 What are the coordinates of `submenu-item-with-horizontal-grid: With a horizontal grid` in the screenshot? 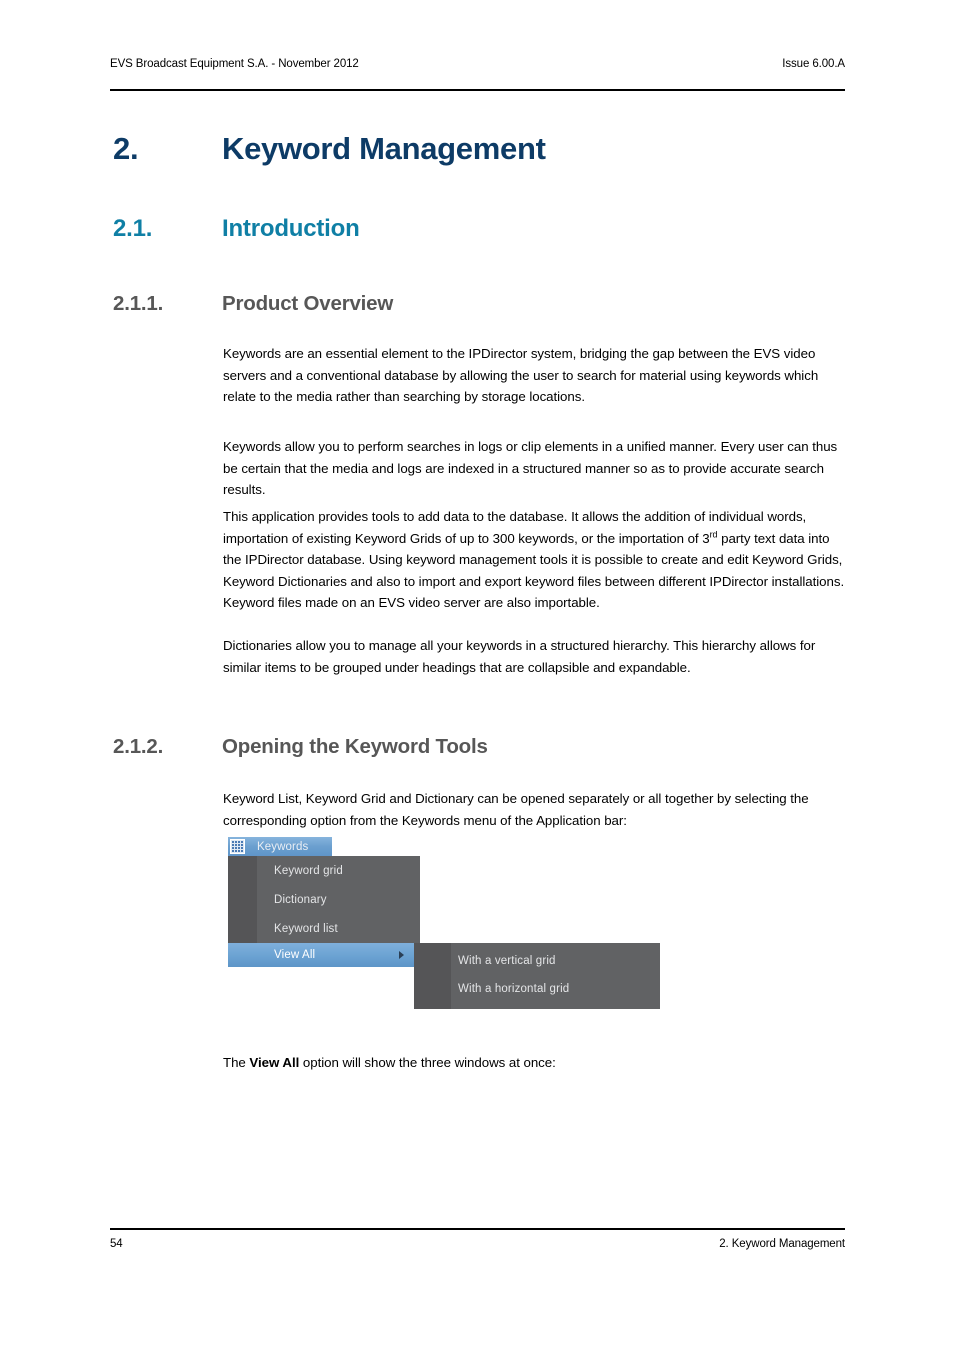 It's located at (537, 989).